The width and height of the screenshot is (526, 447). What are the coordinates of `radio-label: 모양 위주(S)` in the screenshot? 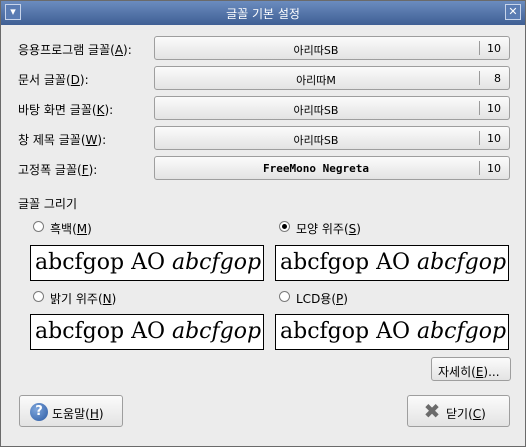 It's located at (328, 229).